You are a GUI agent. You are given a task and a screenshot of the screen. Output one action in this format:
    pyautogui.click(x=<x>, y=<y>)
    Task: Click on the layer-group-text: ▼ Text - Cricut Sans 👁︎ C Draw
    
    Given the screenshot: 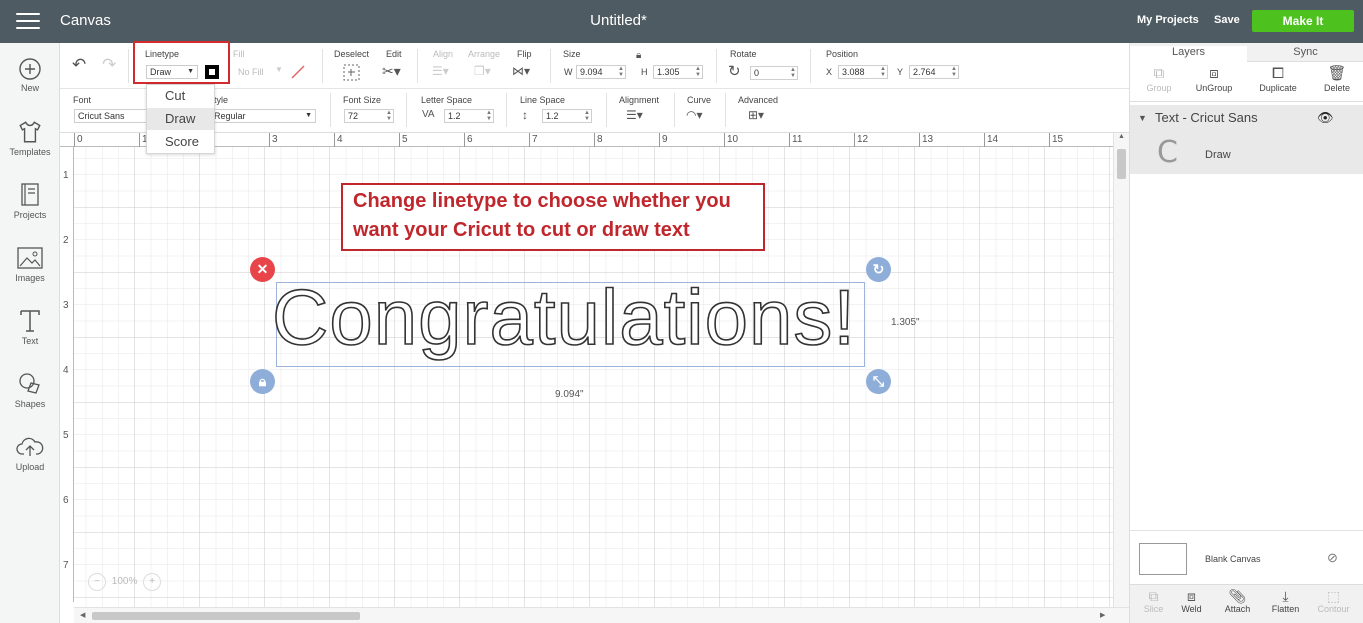 What is the action you would take?
    pyautogui.click(x=1246, y=139)
    